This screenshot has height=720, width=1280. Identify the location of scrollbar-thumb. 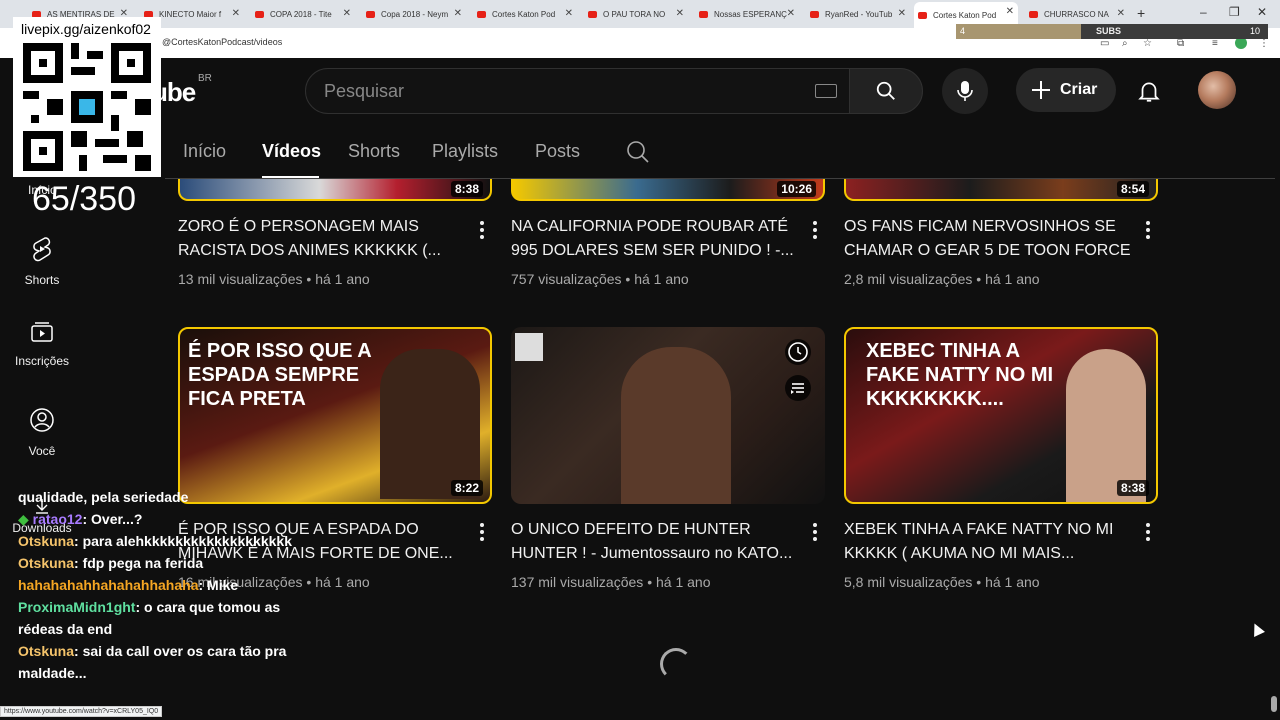
(1274, 704).